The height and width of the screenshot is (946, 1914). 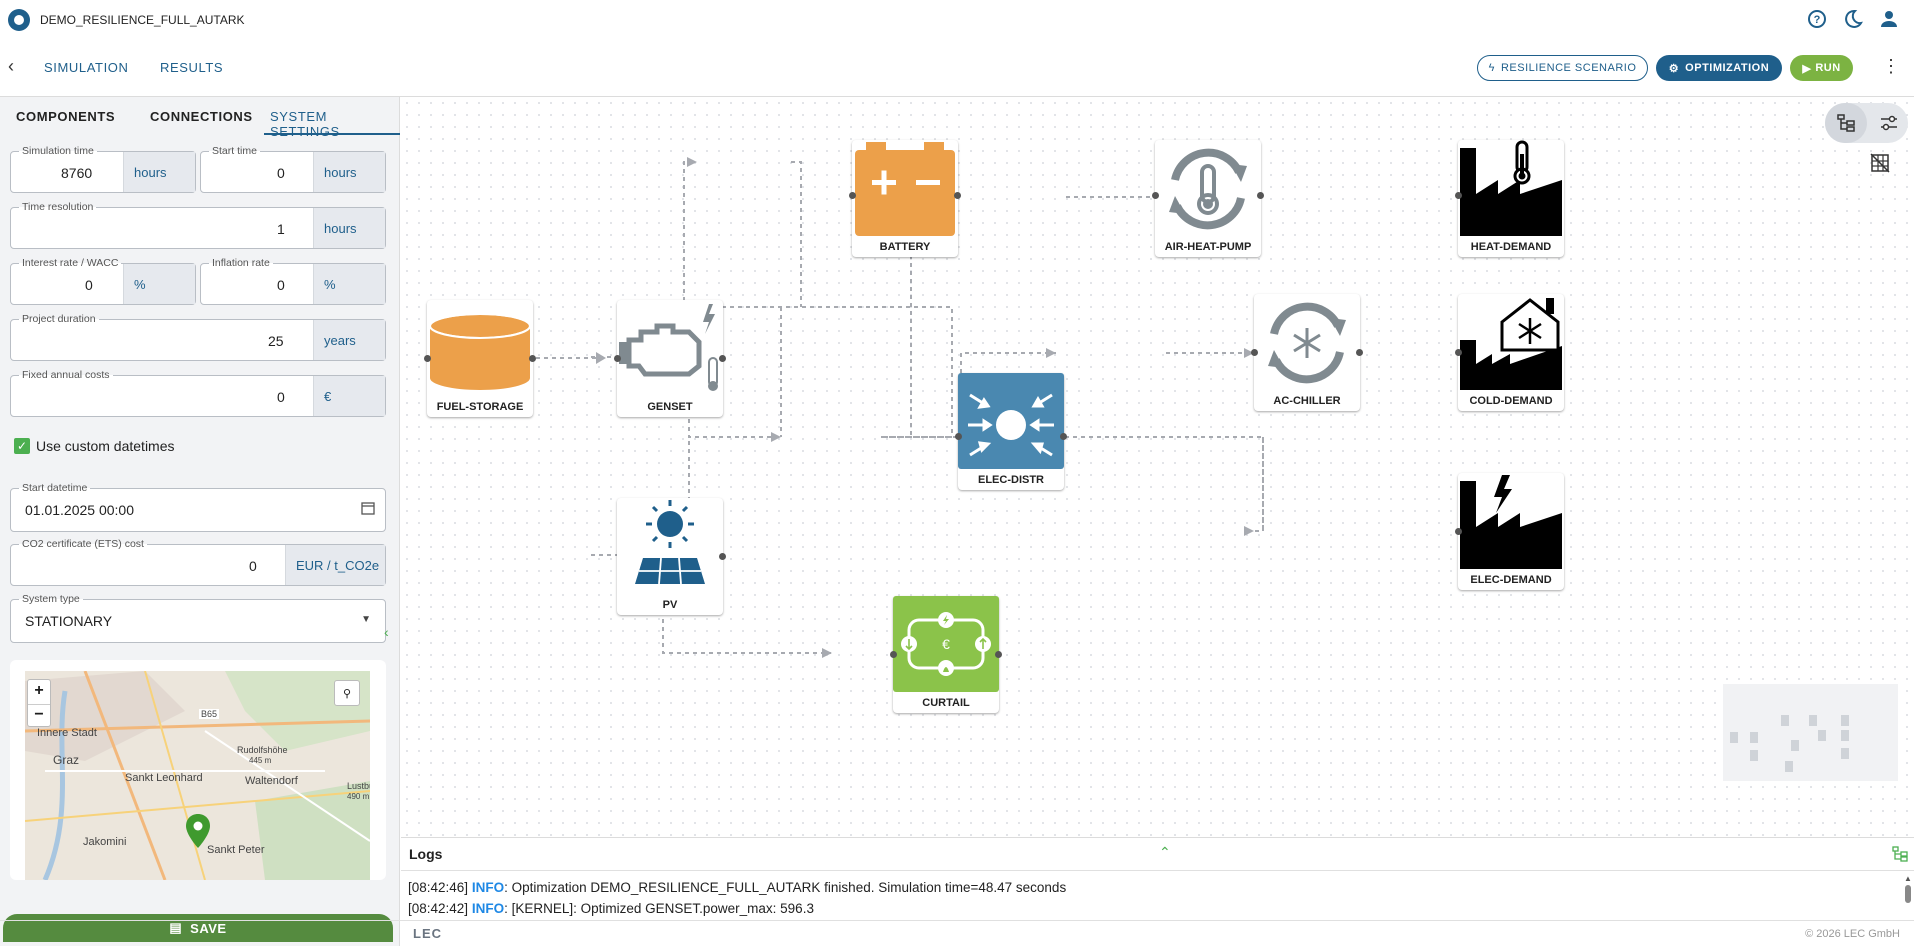 I want to click on logs-tree-icon, so click(x=1900, y=856).